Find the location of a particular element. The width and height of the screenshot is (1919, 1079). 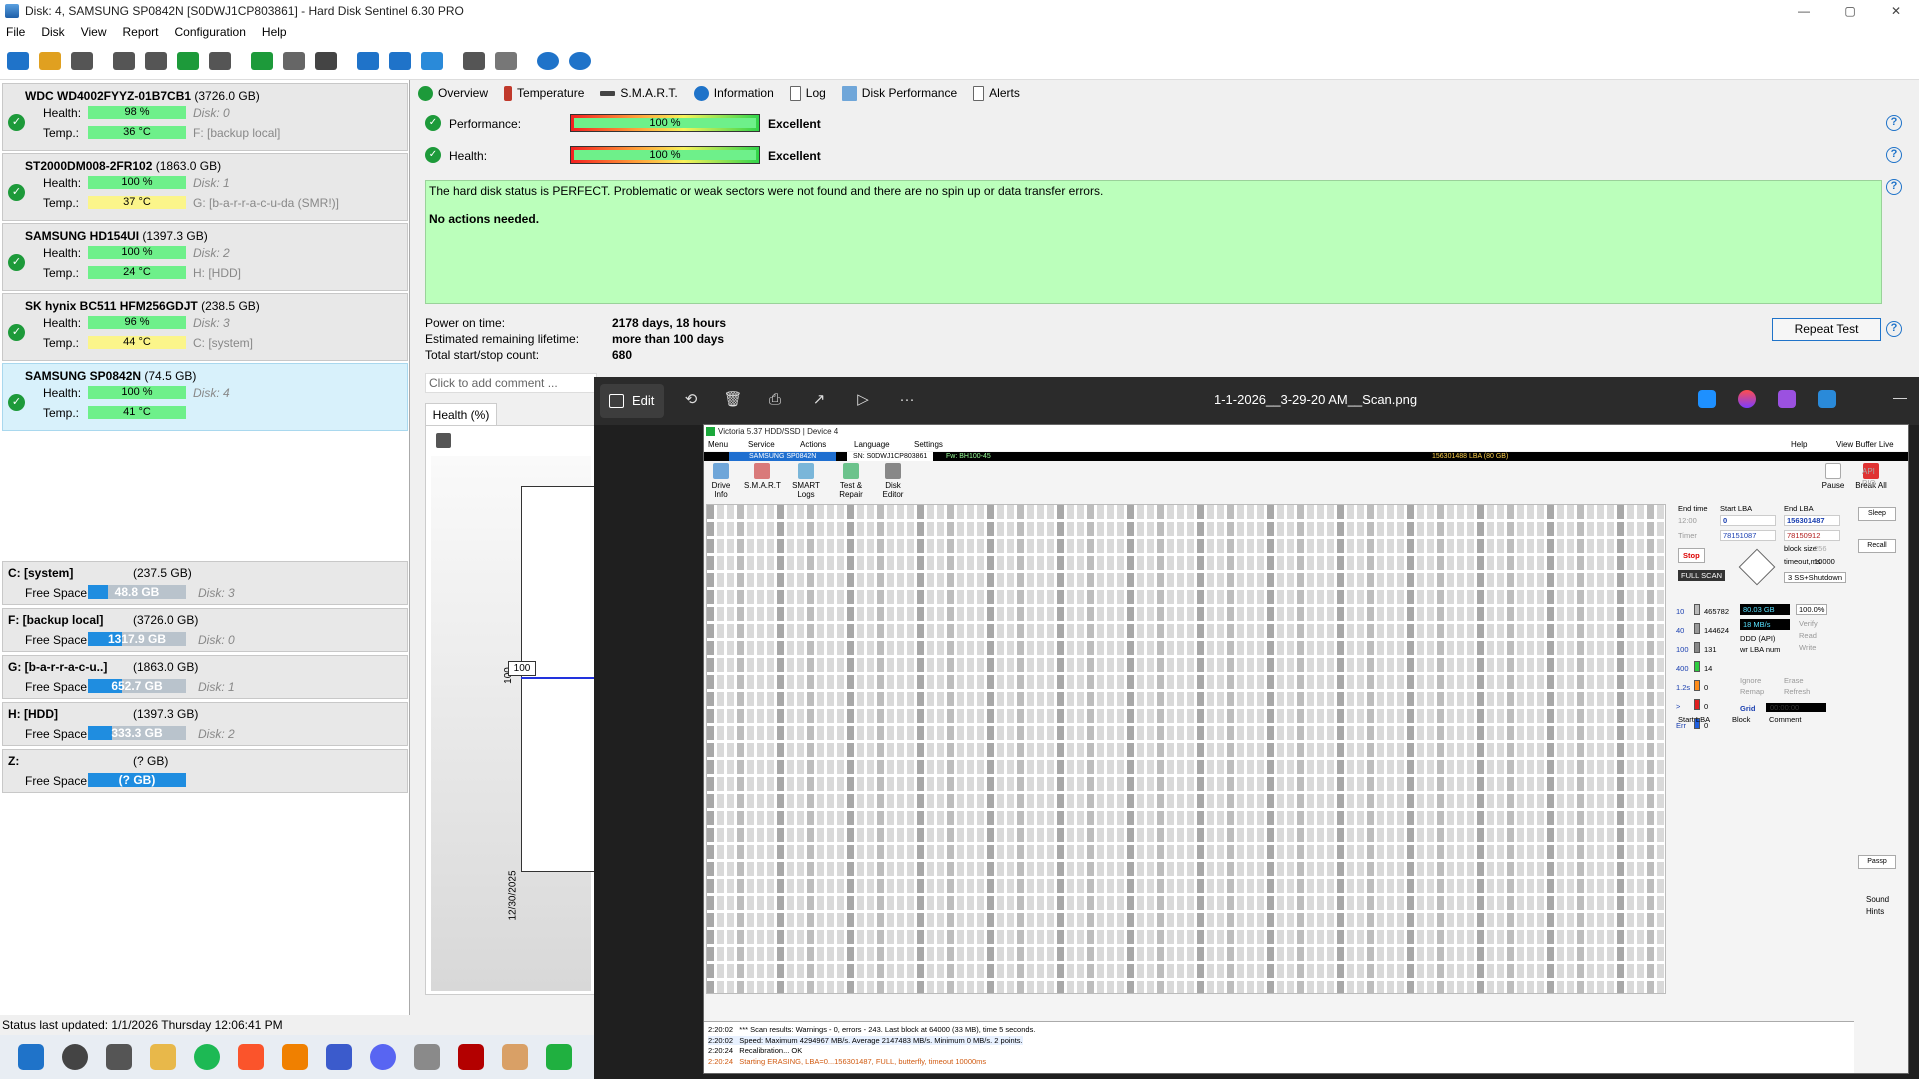

viewer-minimize-button: — is located at coordinates (1900, 397).